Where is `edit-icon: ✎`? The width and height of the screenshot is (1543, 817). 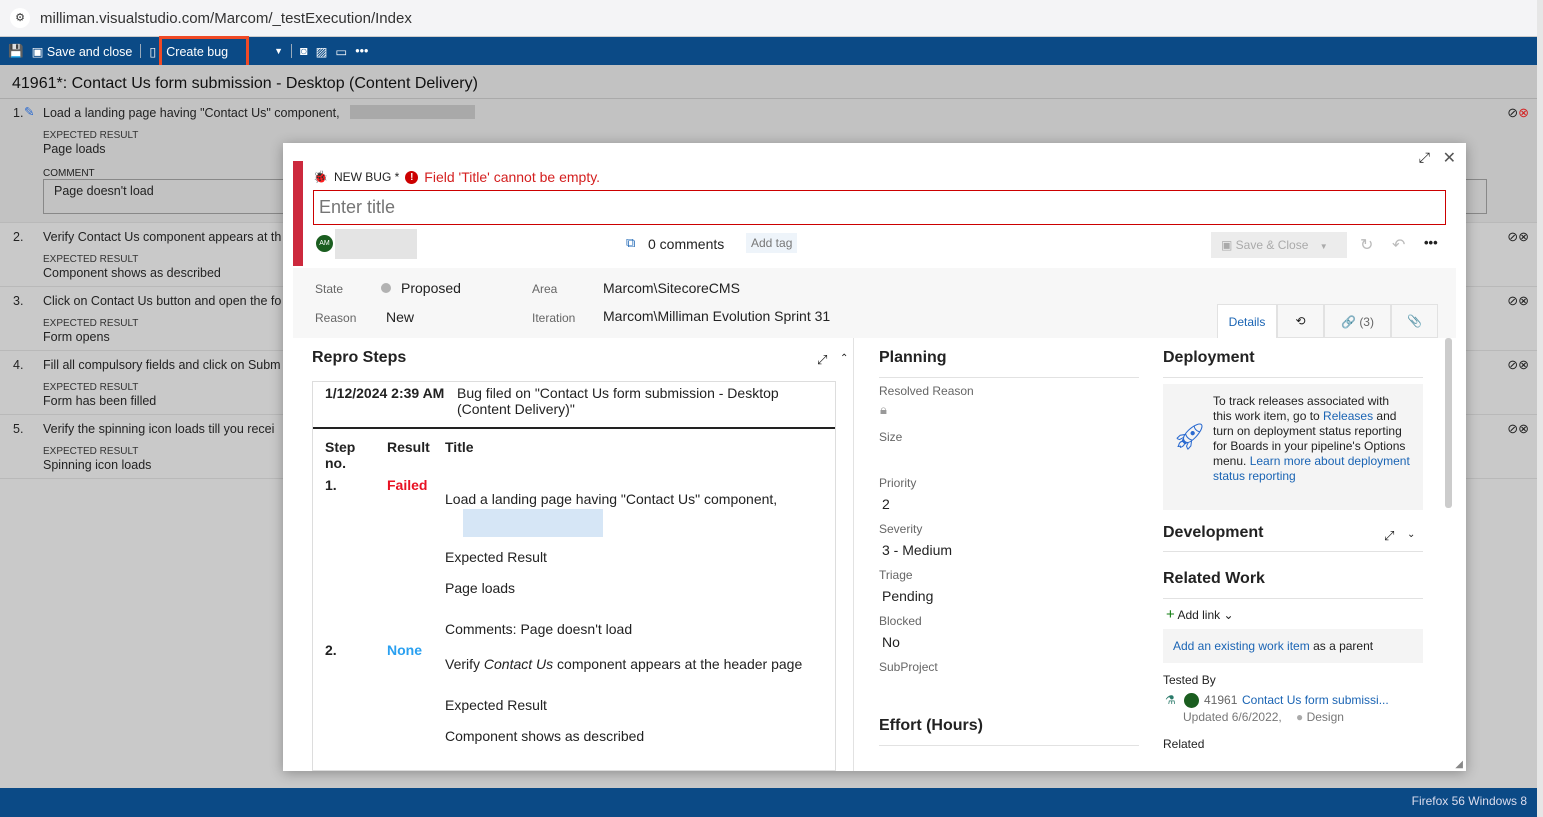
edit-icon: ✎ is located at coordinates (29, 111).